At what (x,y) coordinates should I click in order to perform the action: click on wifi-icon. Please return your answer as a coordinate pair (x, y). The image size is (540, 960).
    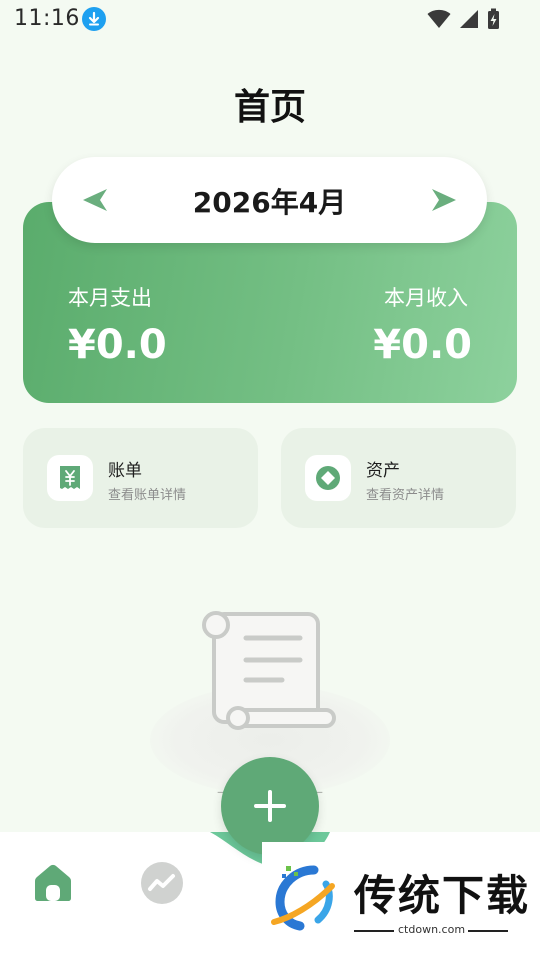
    Looking at the image, I should click on (439, 18).